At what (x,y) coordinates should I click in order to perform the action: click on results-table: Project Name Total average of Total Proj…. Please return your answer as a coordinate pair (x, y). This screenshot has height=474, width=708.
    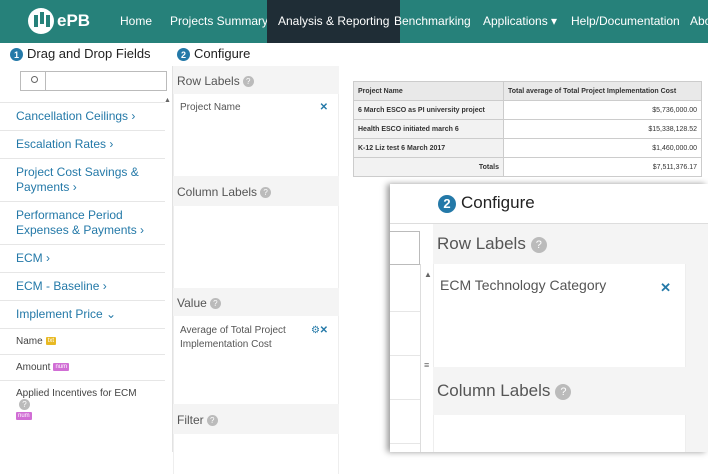
    Looking at the image, I should click on (527, 129).